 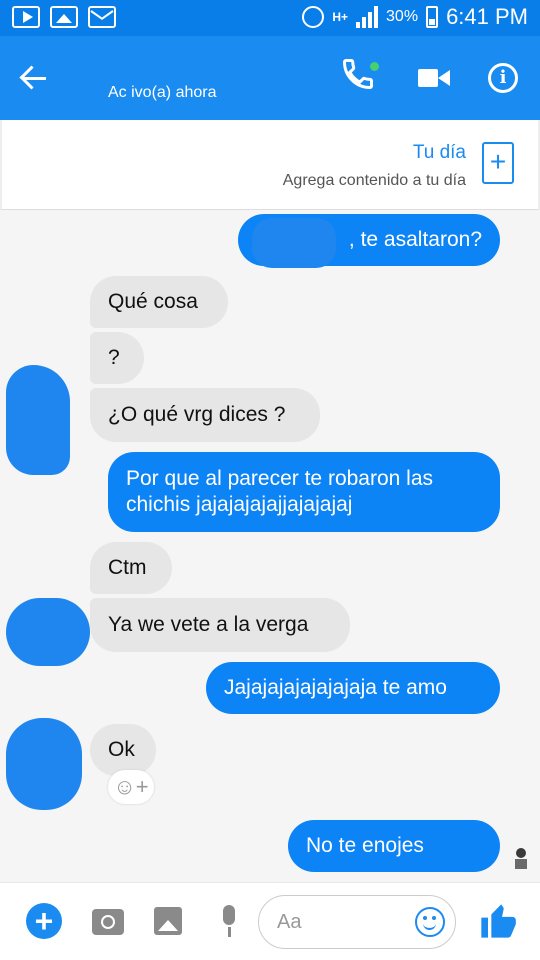 I want to click on like-button, so click(x=498, y=921).